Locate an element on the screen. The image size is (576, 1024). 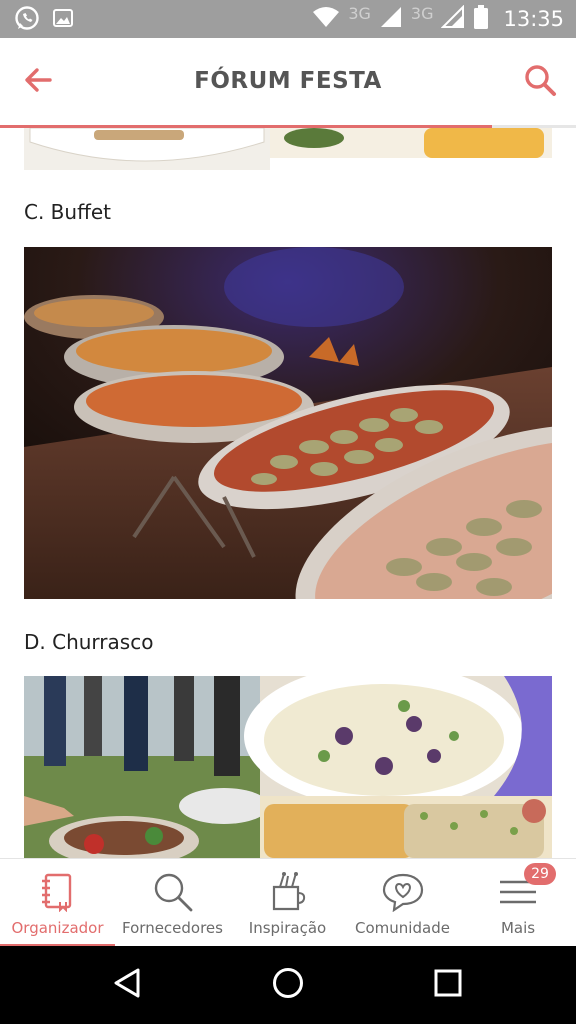
circle-home-icon is located at coordinates (288, 985).